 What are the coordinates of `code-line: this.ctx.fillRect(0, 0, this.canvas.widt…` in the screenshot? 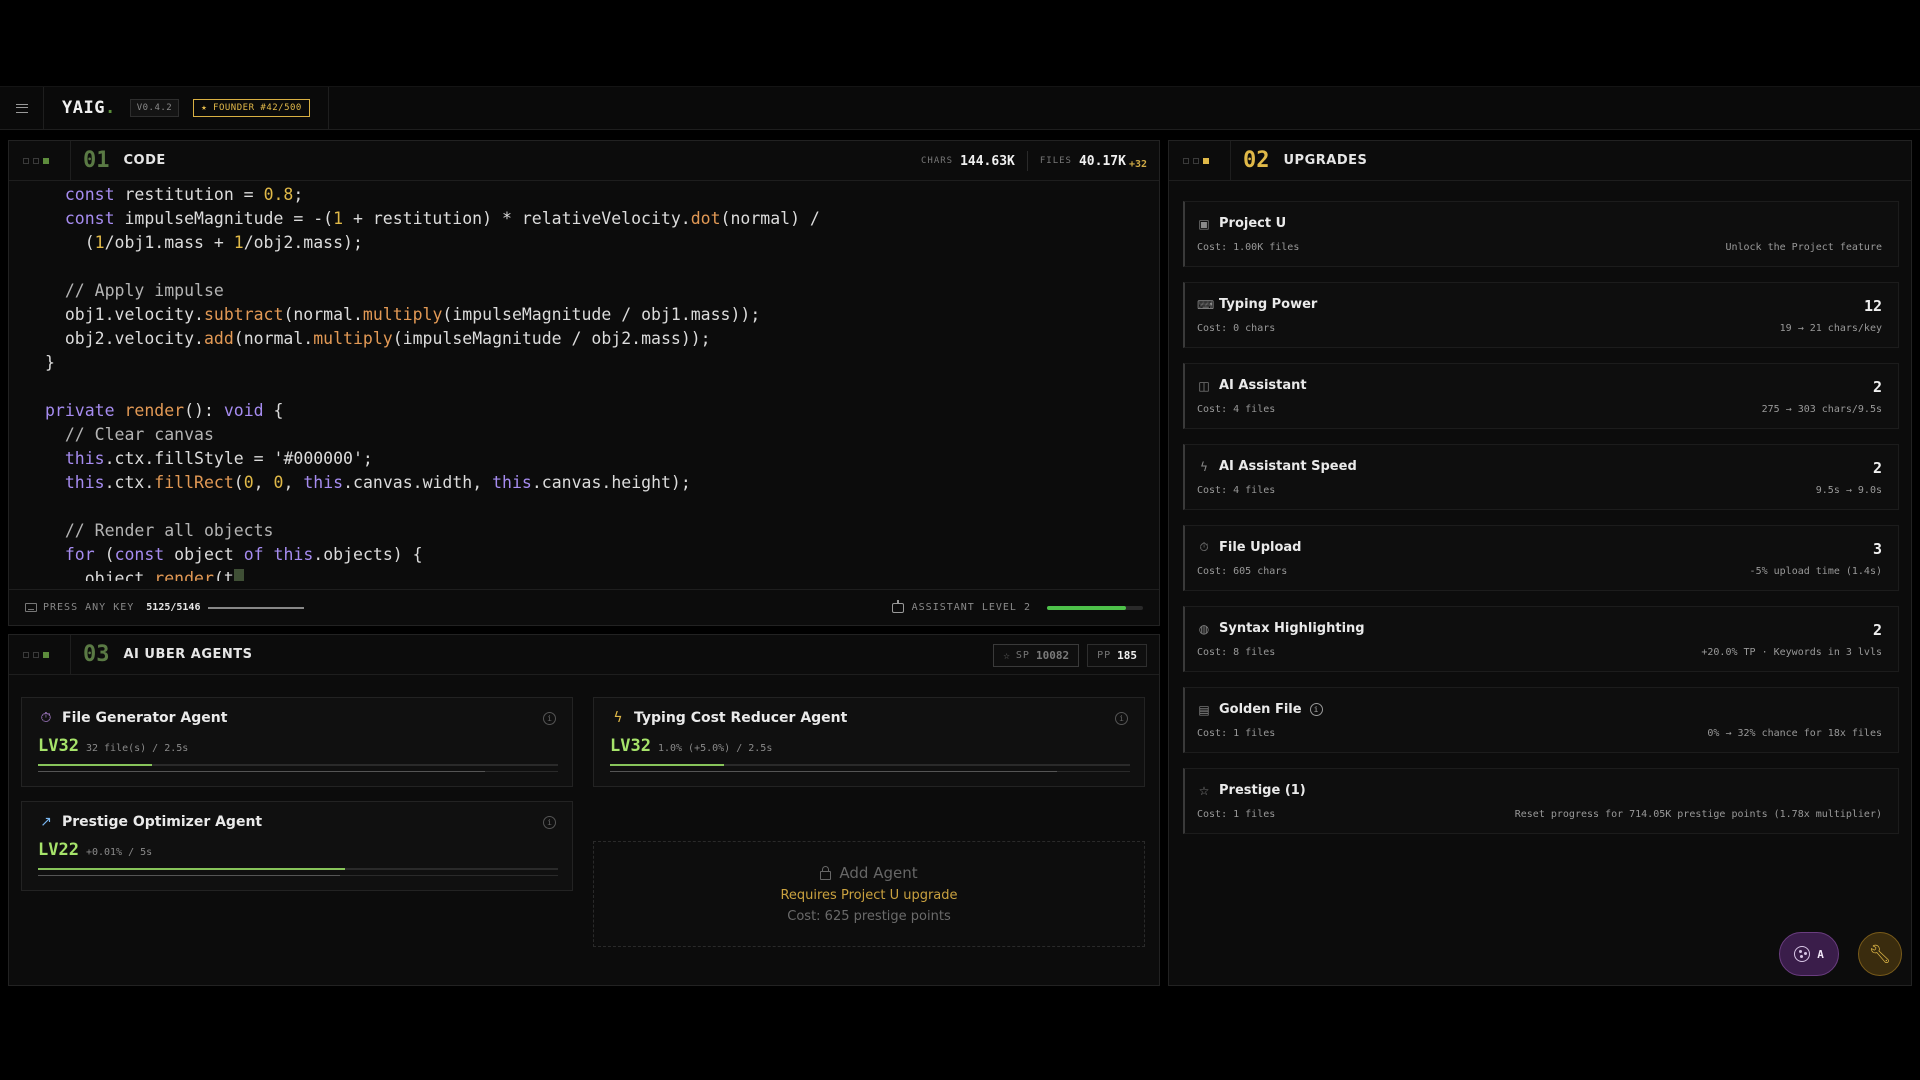 It's located at (377, 482).